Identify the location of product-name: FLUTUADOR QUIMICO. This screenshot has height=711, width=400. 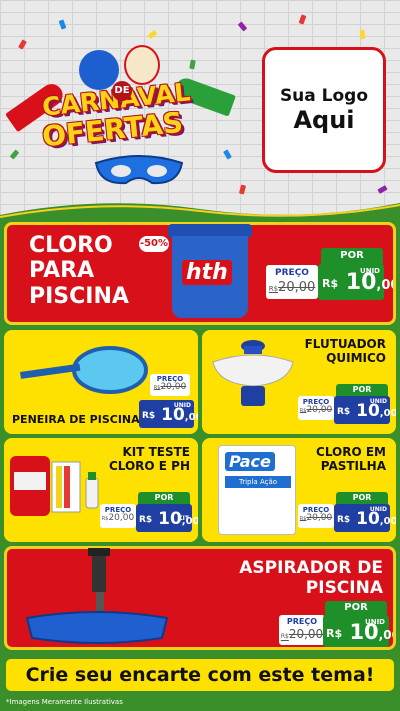
(345, 351).